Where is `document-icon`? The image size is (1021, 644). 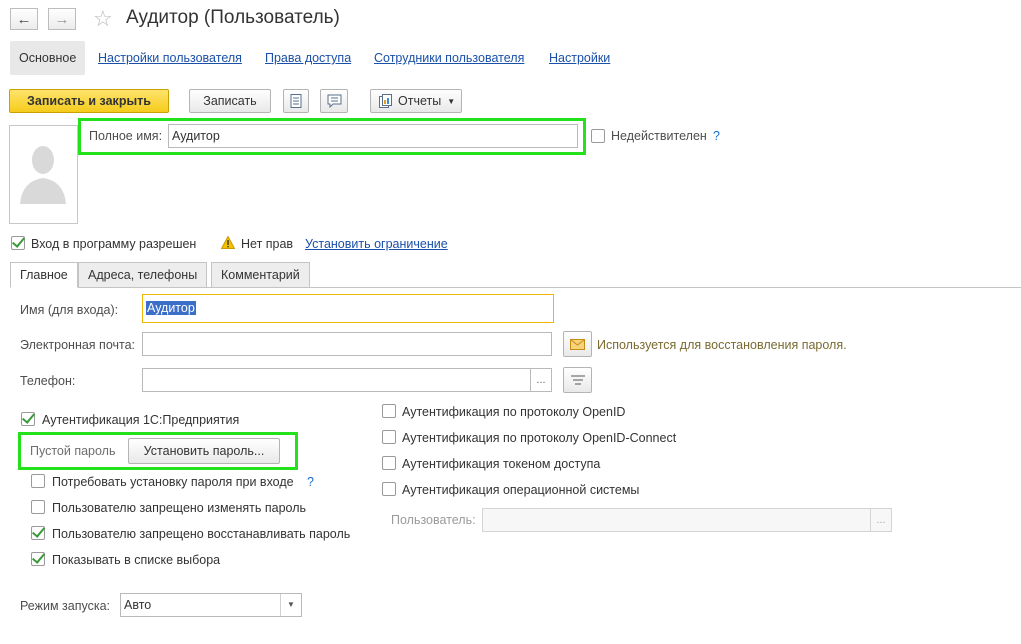 document-icon is located at coordinates (296, 101).